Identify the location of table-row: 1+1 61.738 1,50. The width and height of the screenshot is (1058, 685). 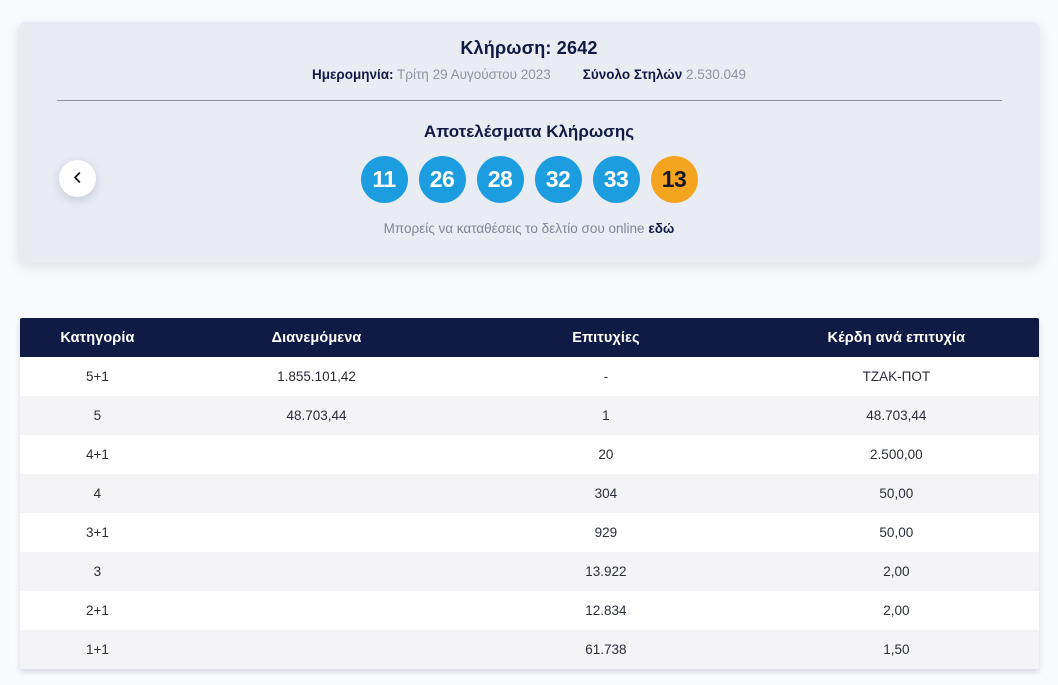
(529, 649).